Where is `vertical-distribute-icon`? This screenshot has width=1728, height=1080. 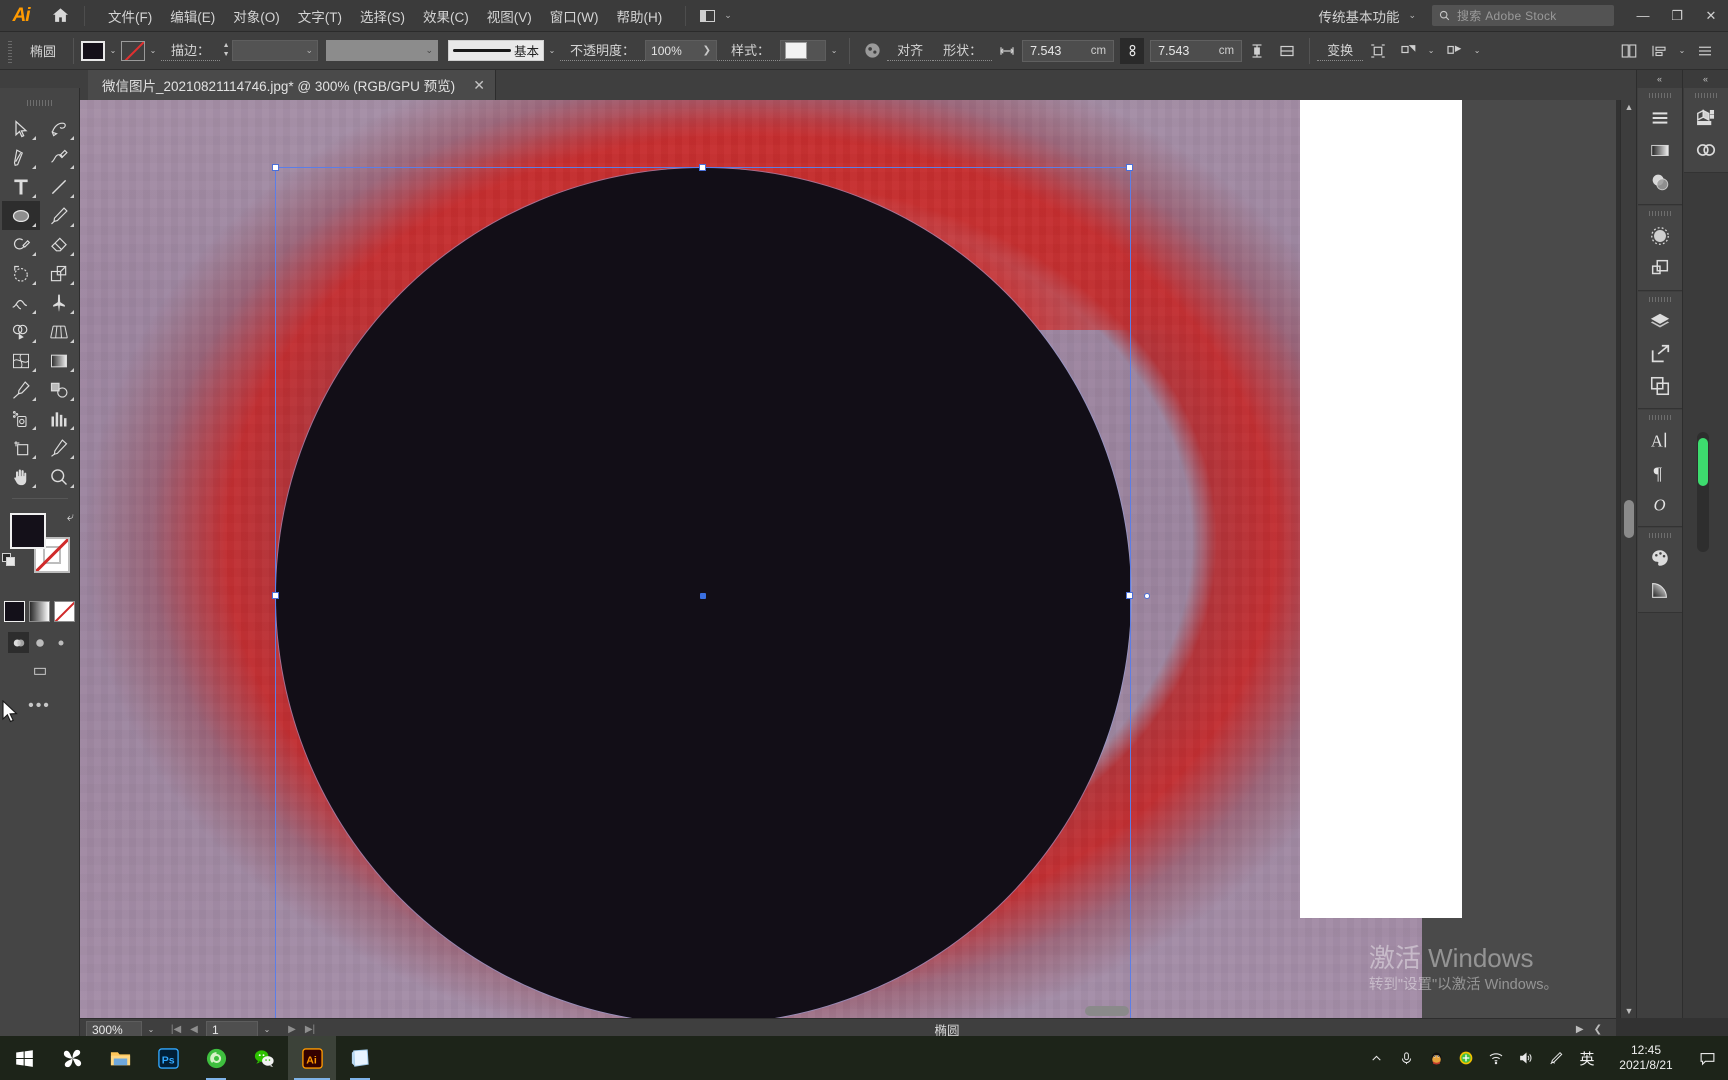
vertical-distribute-icon is located at coordinates (1257, 51).